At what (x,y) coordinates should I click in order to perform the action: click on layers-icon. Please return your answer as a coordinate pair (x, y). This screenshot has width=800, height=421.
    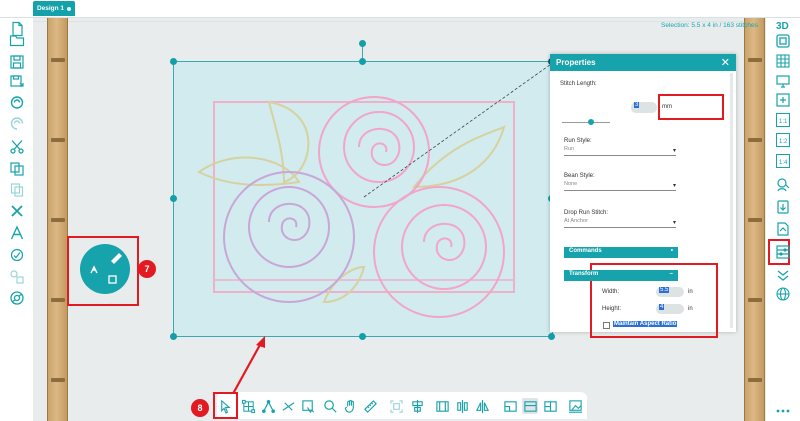
    Looking at the image, I should click on (783, 229).